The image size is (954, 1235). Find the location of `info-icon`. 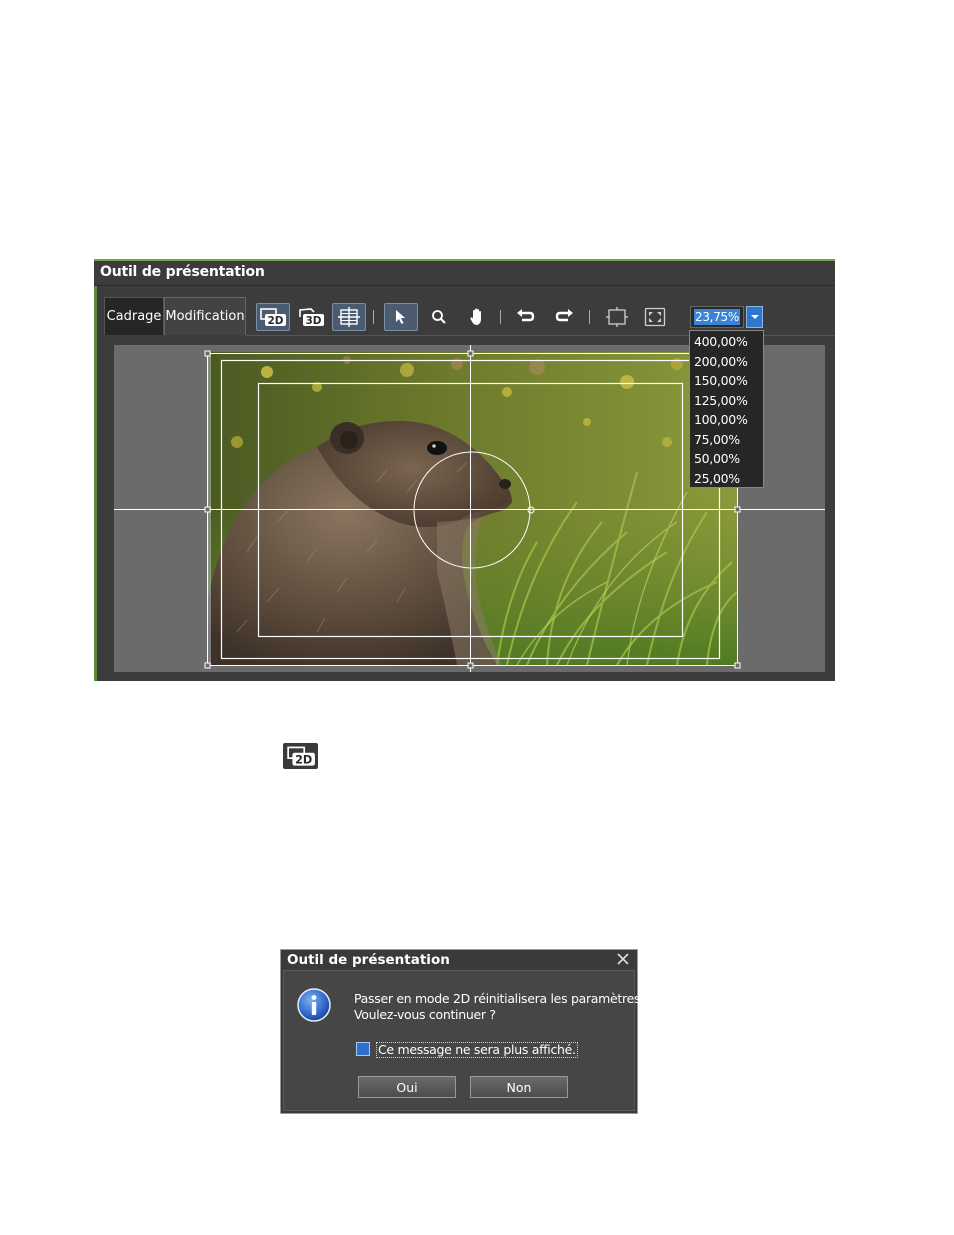

info-icon is located at coordinates (314, 1005).